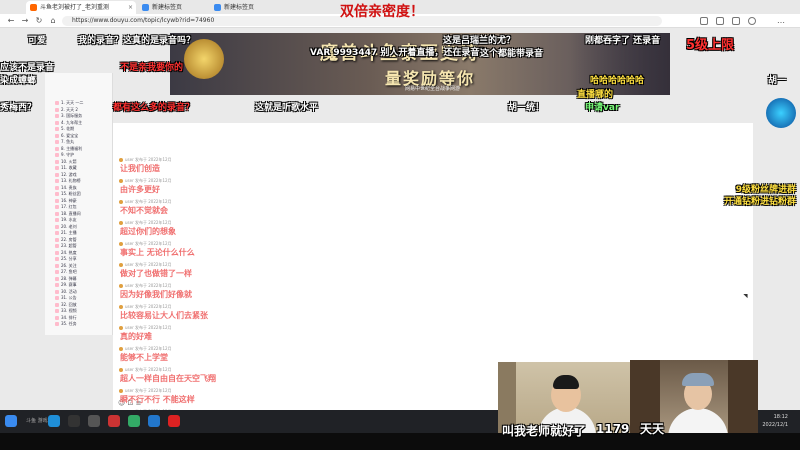 Image resolution: width=800 pixels, height=450 pixels. What do you see at coordinates (69, 167) in the screenshot?
I see `sidebar-item-label: 11. 收藏` at bounding box center [69, 167].